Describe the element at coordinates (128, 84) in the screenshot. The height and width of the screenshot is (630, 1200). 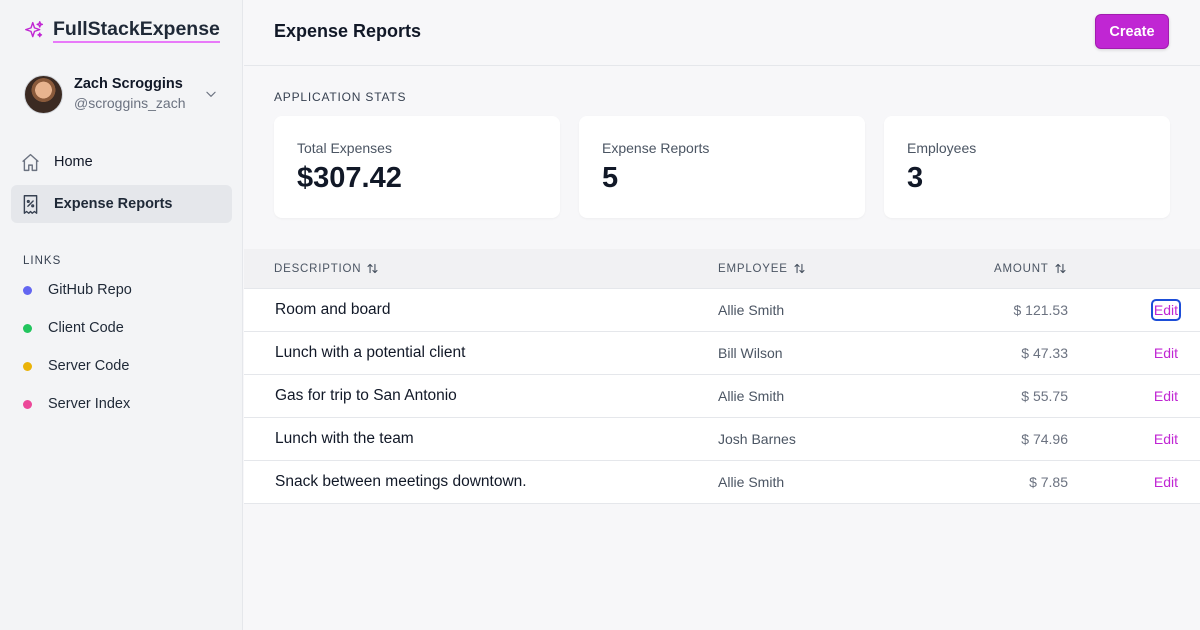
I see `user-name: Zach Scroggins` at that location.